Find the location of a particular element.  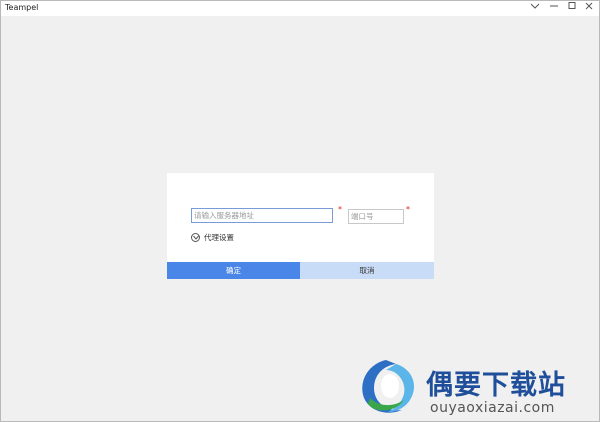

chevron-down-icon is located at coordinates (535, 8).